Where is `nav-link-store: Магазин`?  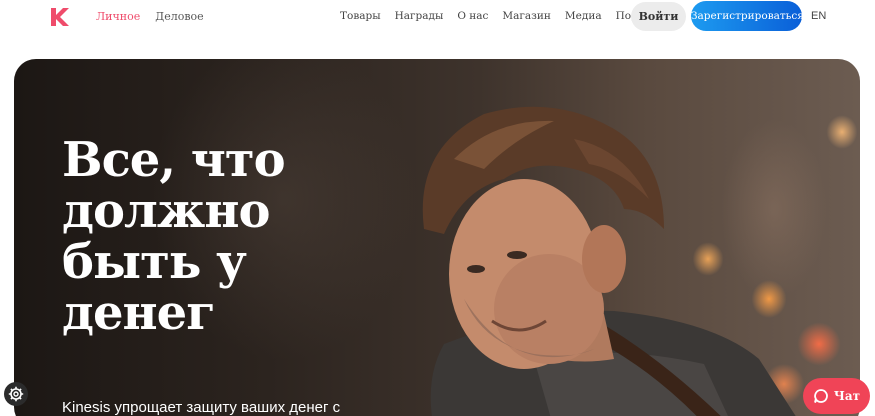 nav-link-store: Магазин is located at coordinates (526, 16).